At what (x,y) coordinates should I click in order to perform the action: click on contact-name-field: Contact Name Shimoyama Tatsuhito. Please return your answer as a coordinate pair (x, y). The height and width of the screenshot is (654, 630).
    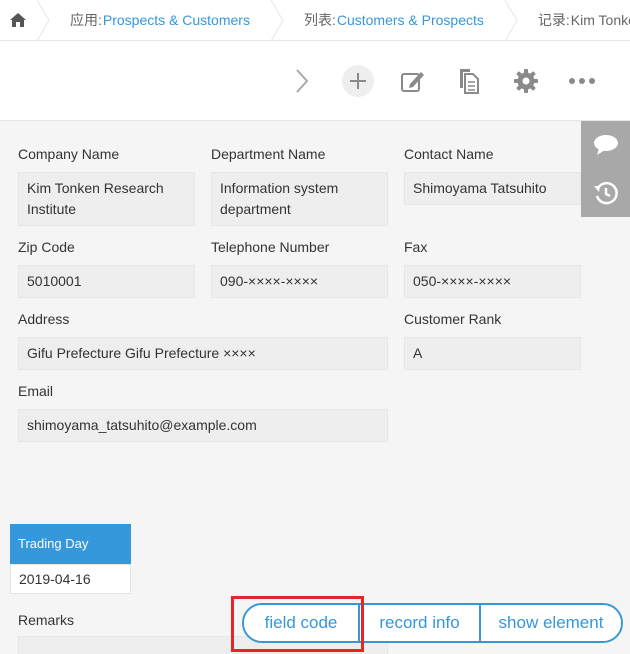
    Looking at the image, I should click on (492, 174).